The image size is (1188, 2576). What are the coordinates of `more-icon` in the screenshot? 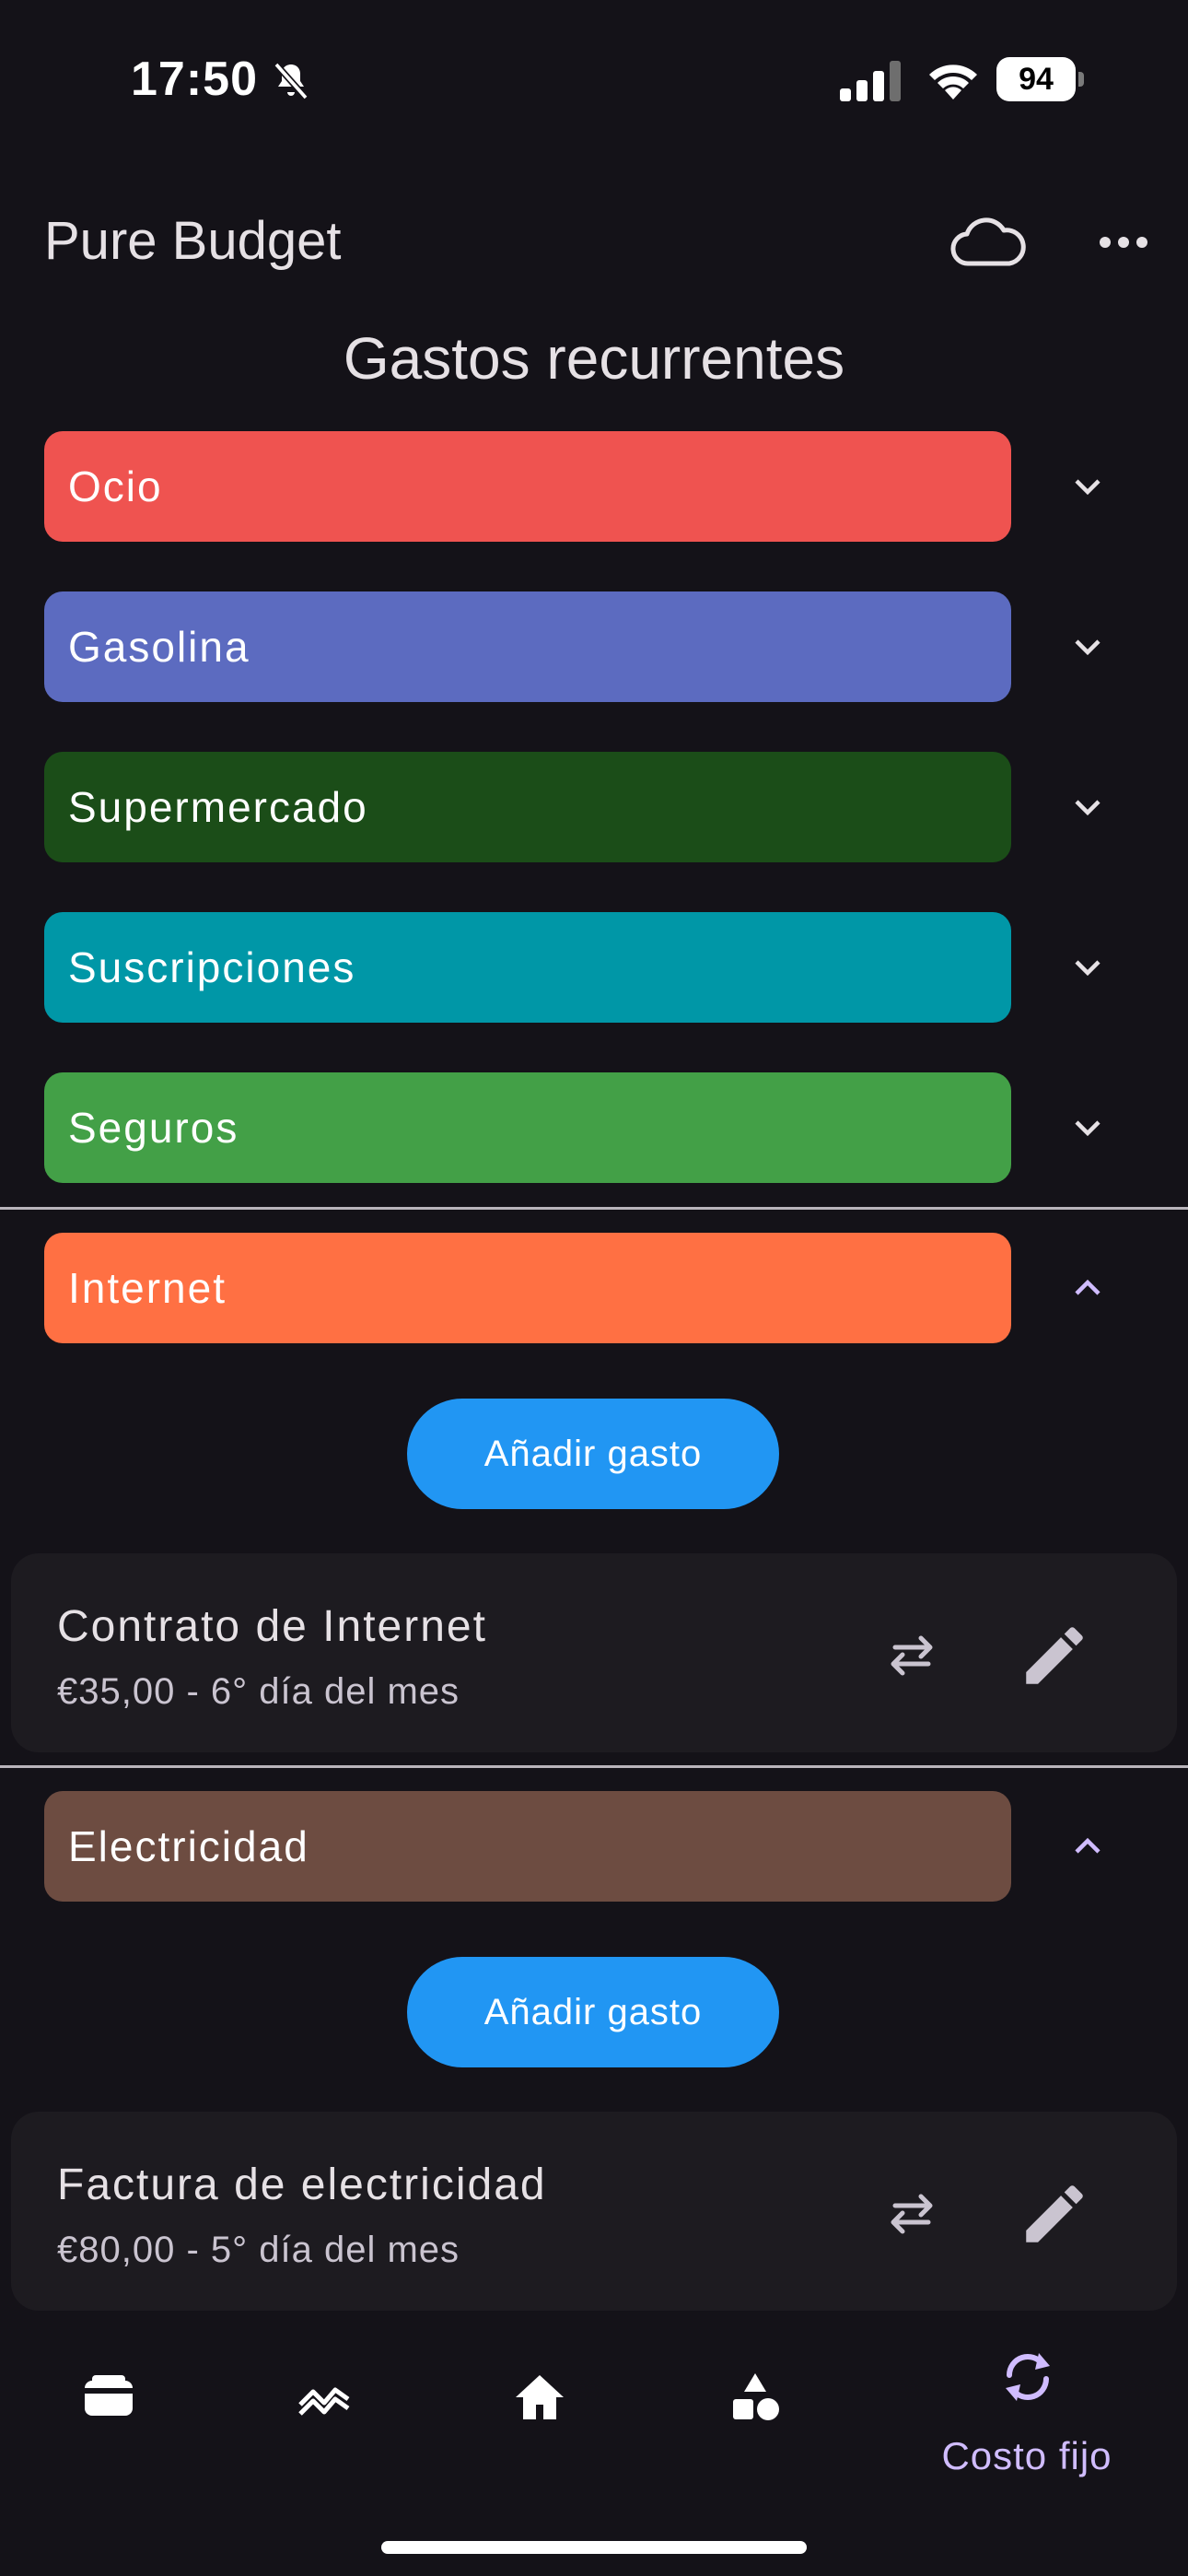 It's located at (1123, 243).